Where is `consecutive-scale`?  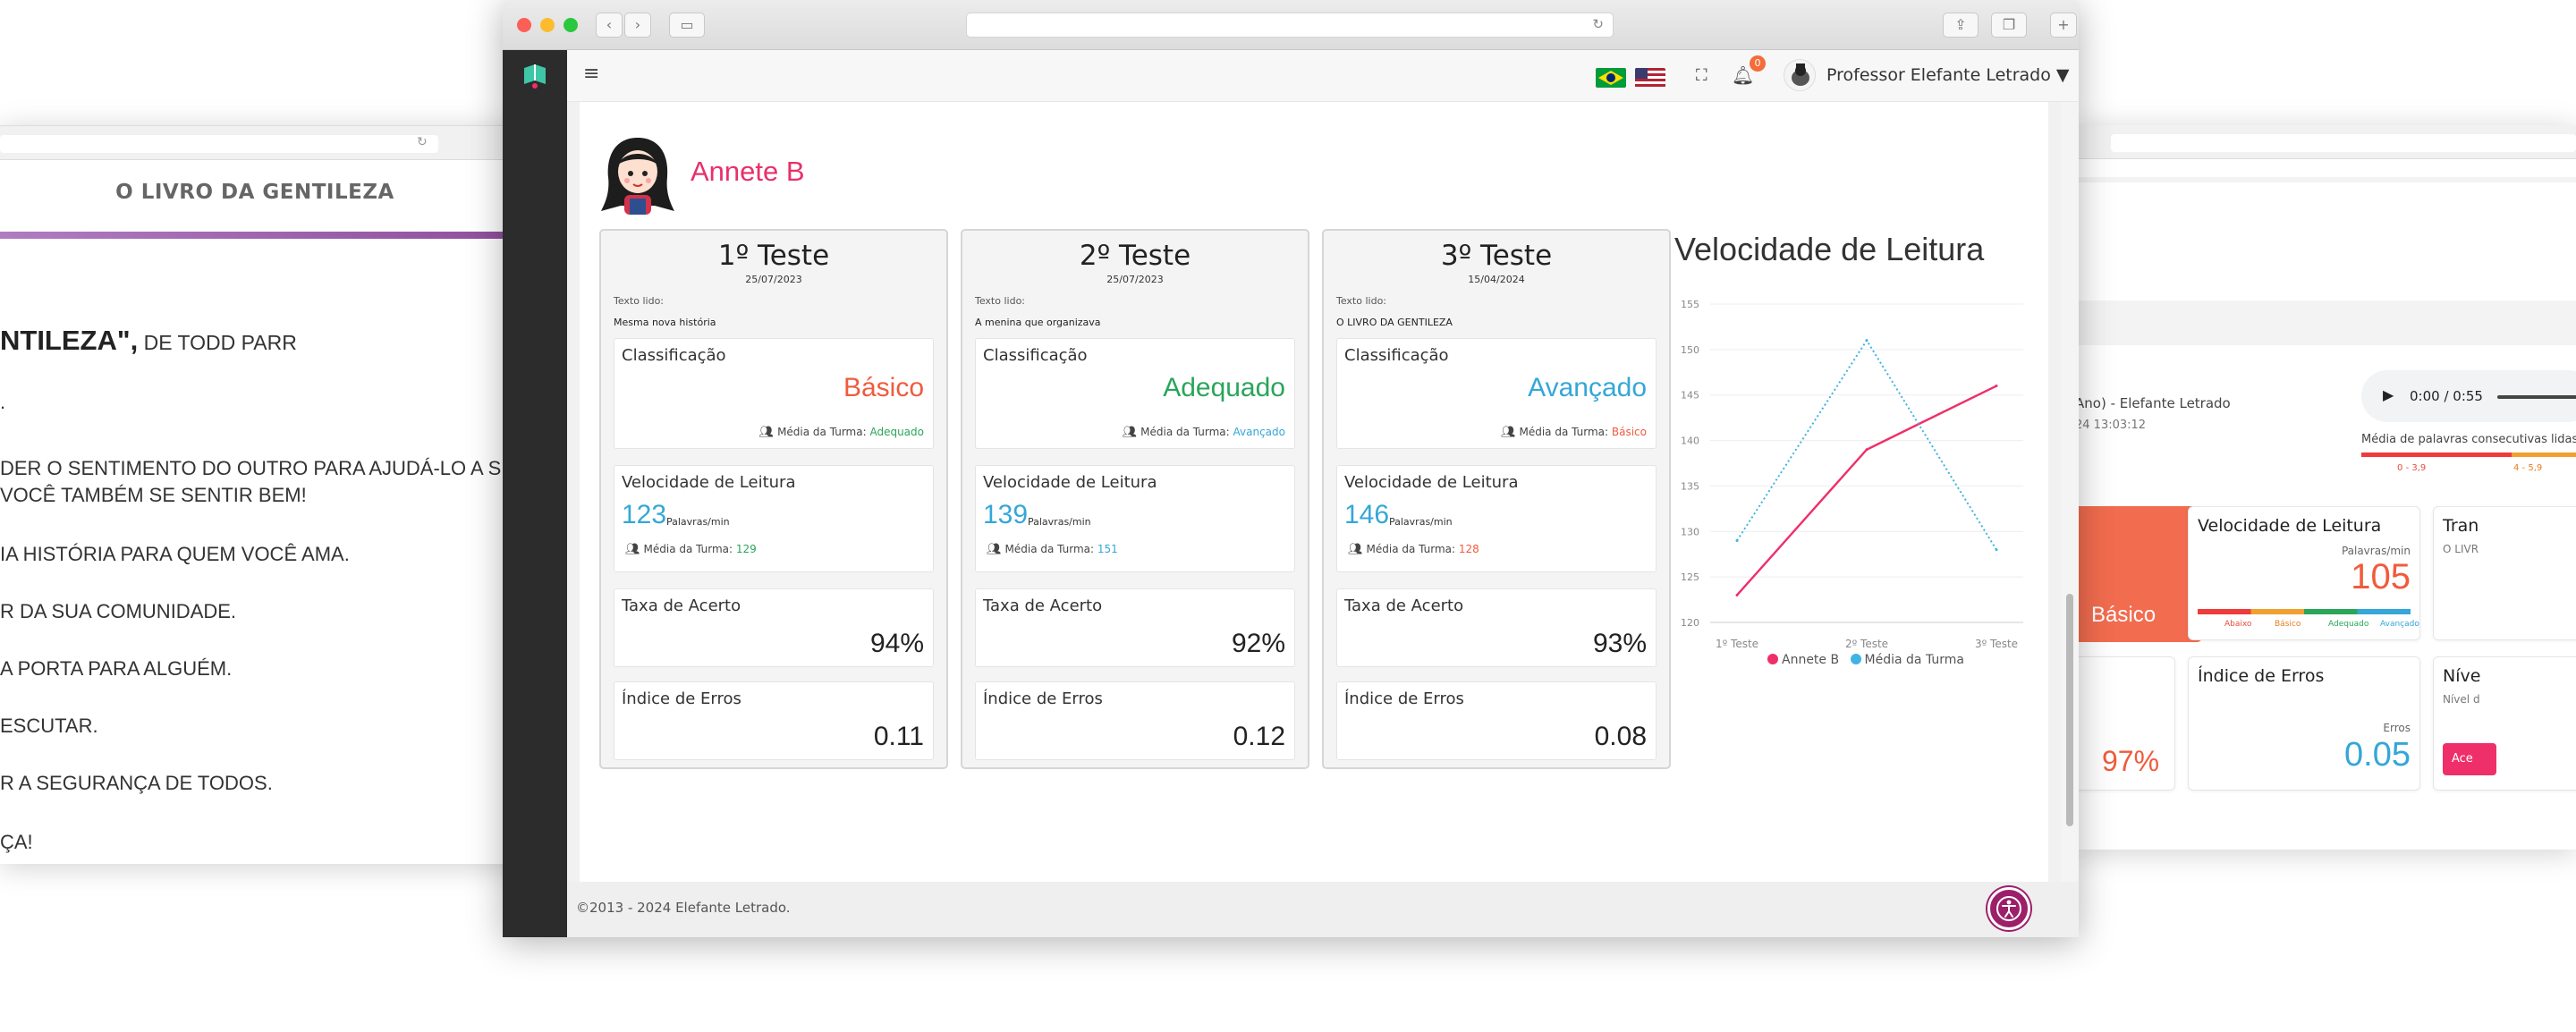
consecutive-scale is located at coordinates (2468, 455).